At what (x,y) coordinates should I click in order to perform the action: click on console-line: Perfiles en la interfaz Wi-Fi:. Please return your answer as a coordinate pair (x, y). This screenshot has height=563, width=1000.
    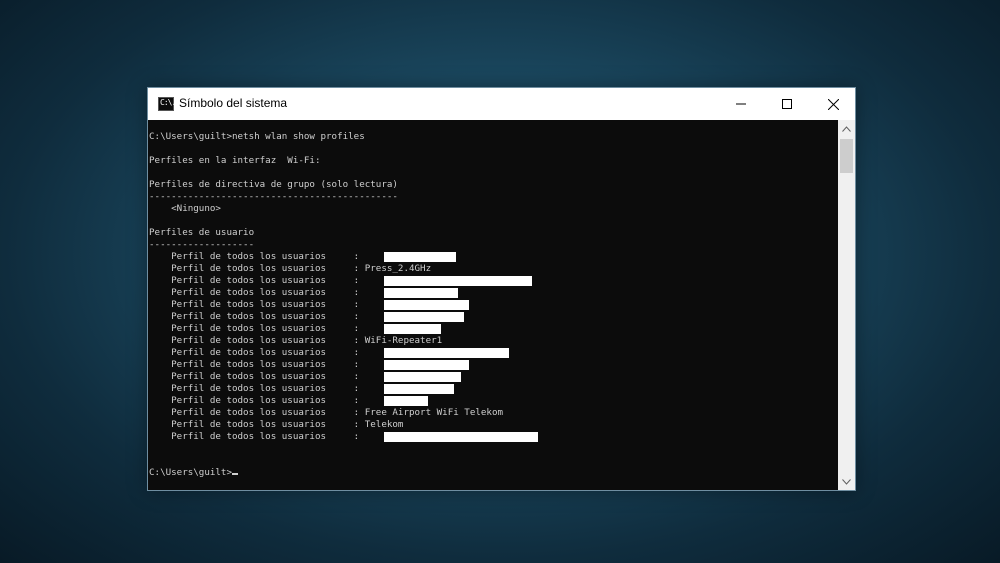
    Looking at the image, I should click on (235, 160).